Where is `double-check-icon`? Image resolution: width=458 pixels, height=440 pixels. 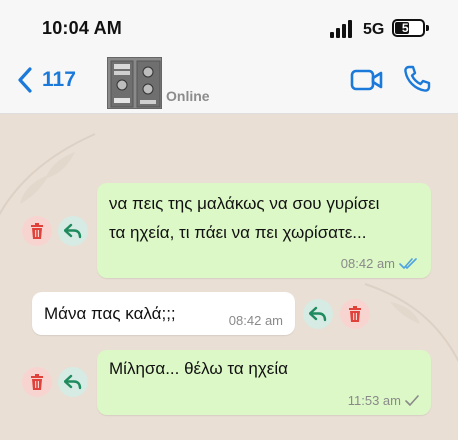 double-check-icon is located at coordinates (408, 263).